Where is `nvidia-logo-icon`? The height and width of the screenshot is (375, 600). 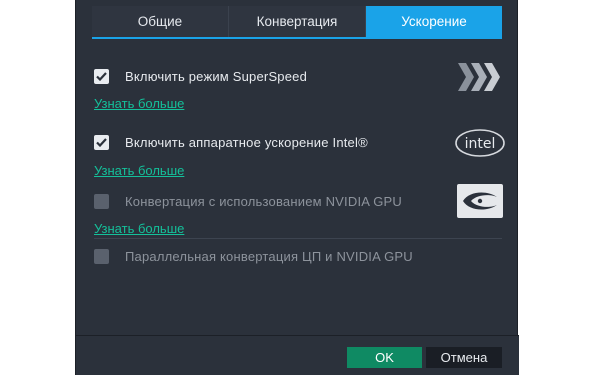
nvidia-logo-icon is located at coordinates (480, 201).